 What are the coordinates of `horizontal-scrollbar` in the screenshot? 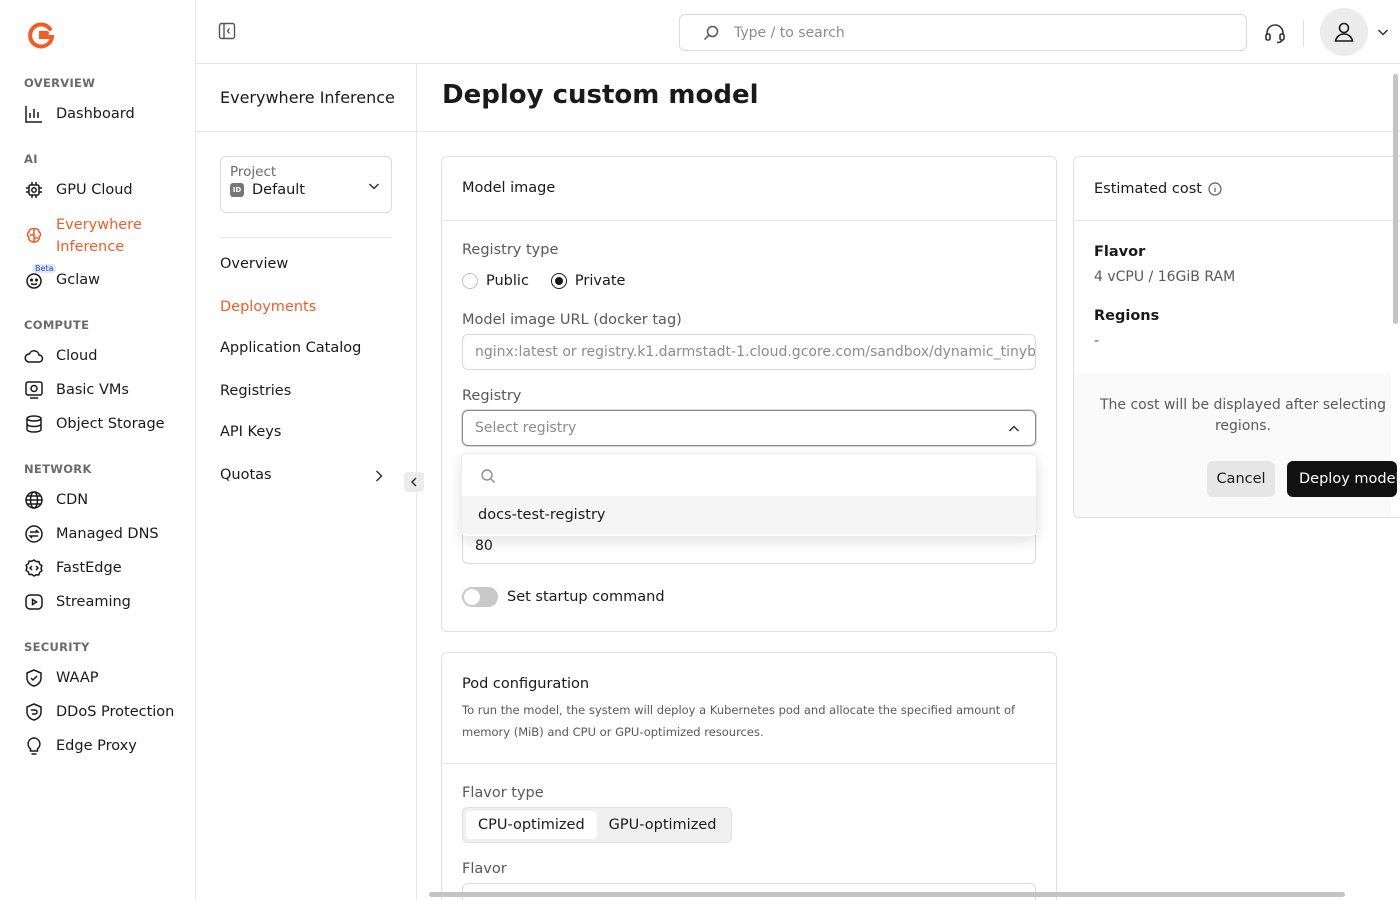 It's located at (903, 894).